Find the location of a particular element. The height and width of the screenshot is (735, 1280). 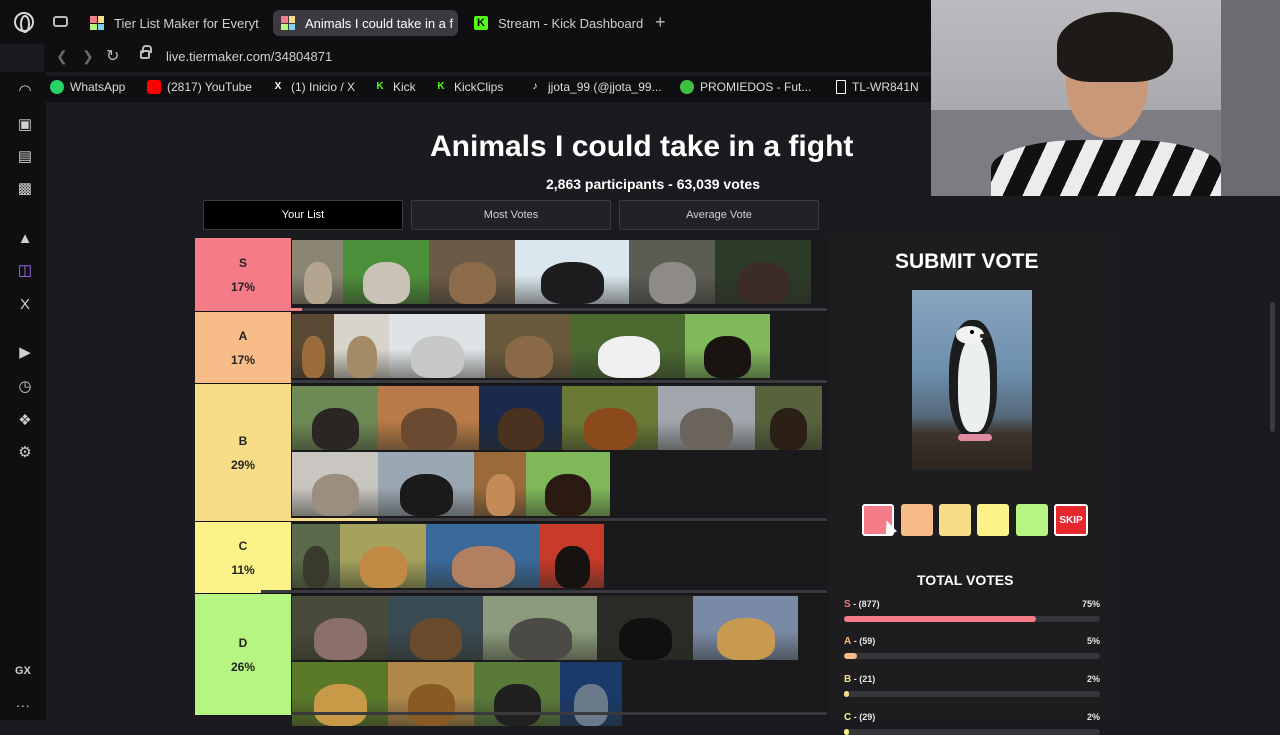

skip-button: SKIP is located at coordinates (1071, 520).